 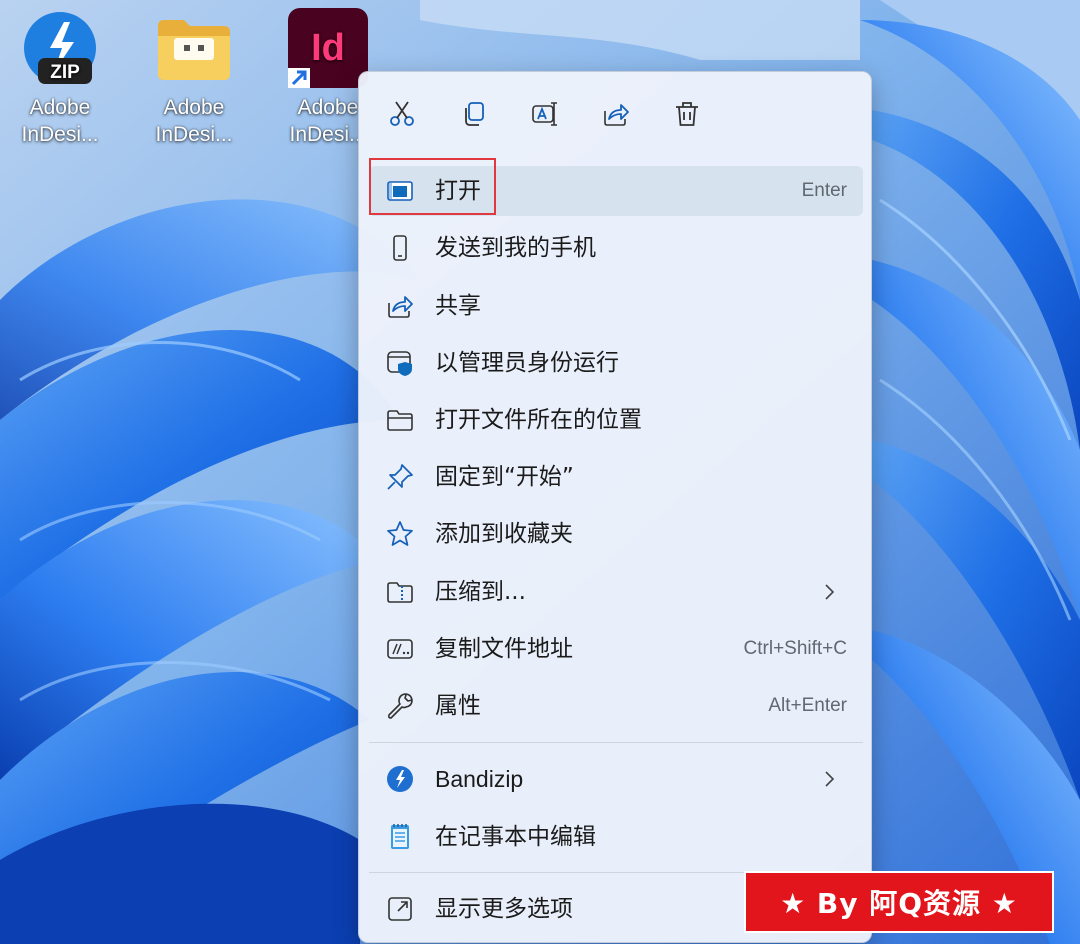 I want to click on copy-button, so click(x=474, y=114).